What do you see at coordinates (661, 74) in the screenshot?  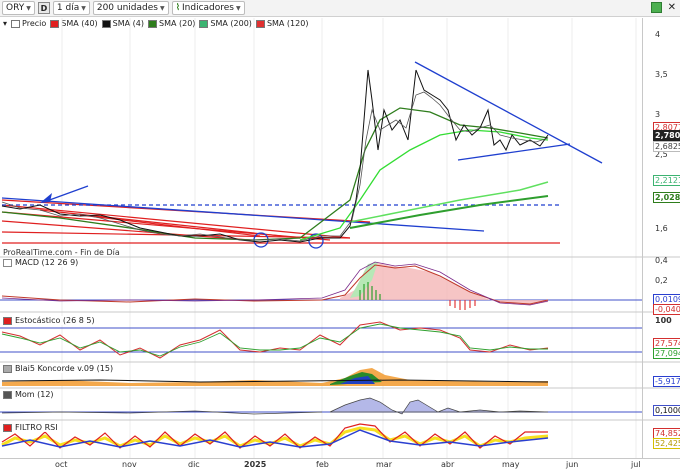 I see `price-tick: 3,5` at bounding box center [661, 74].